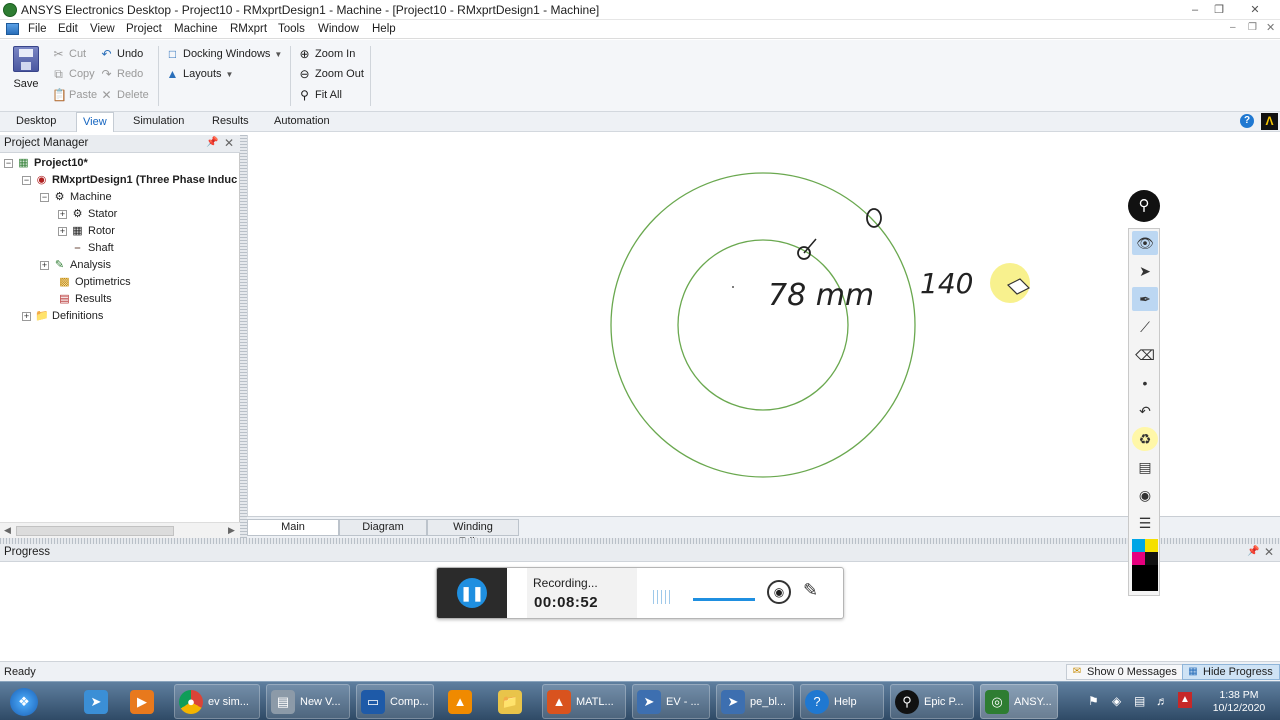 The image size is (1280, 720). Describe the element at coordinates (76, 197) in the screenshot. I see `tree-item-machine: − ⚙ Machine` at that location.